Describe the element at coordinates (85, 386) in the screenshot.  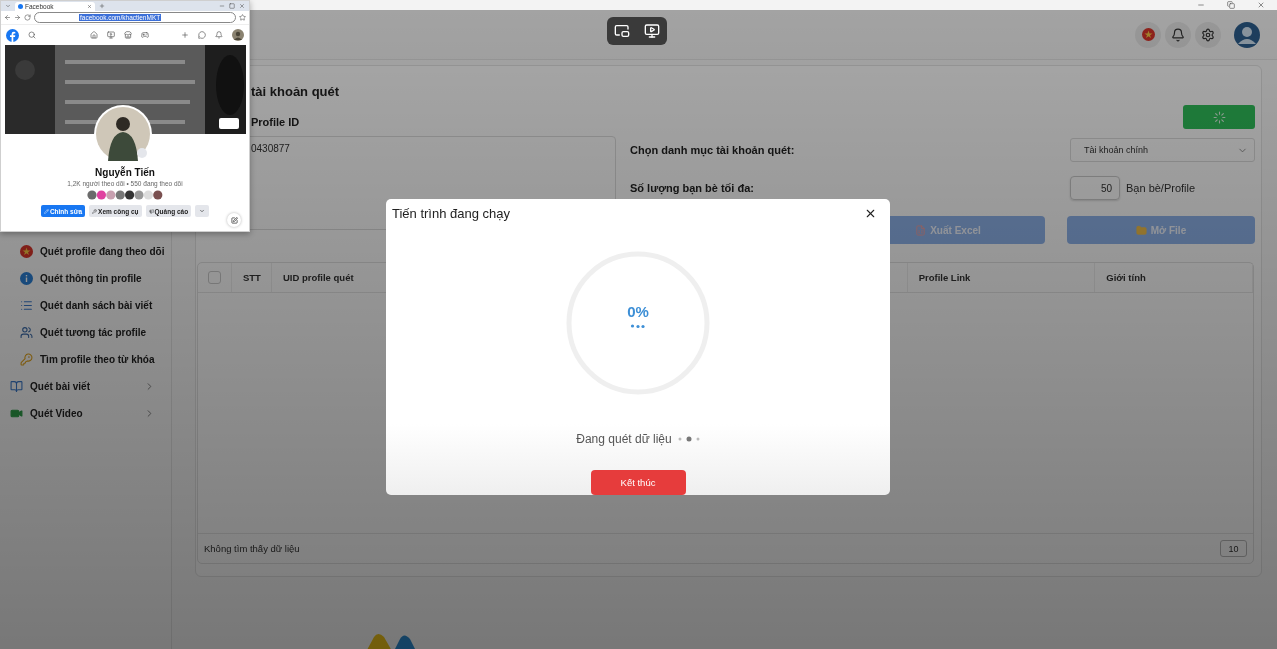
I see `sidebar-item: Quét bài viết` at that location.